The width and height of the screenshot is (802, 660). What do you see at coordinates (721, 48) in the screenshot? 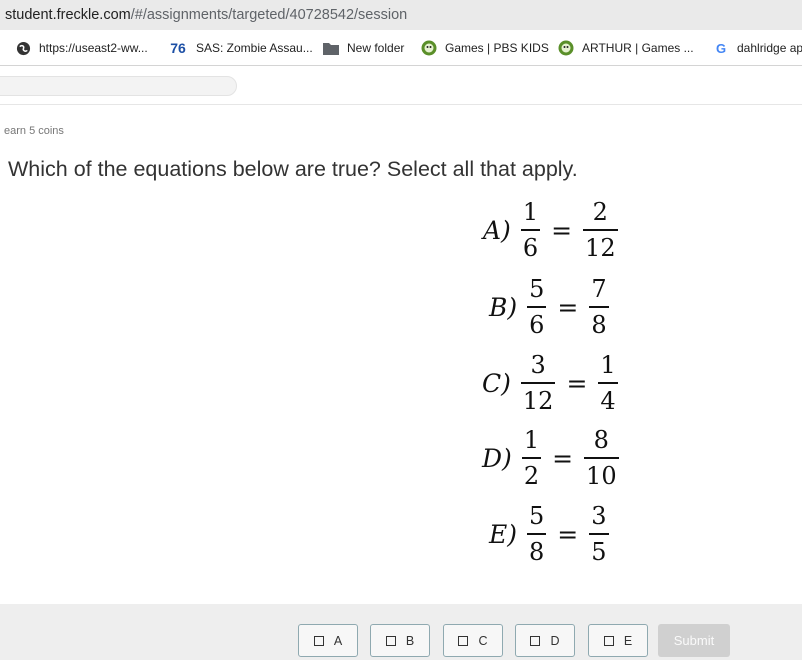
I see `google-icon: G` at bounding box center [721, 48].